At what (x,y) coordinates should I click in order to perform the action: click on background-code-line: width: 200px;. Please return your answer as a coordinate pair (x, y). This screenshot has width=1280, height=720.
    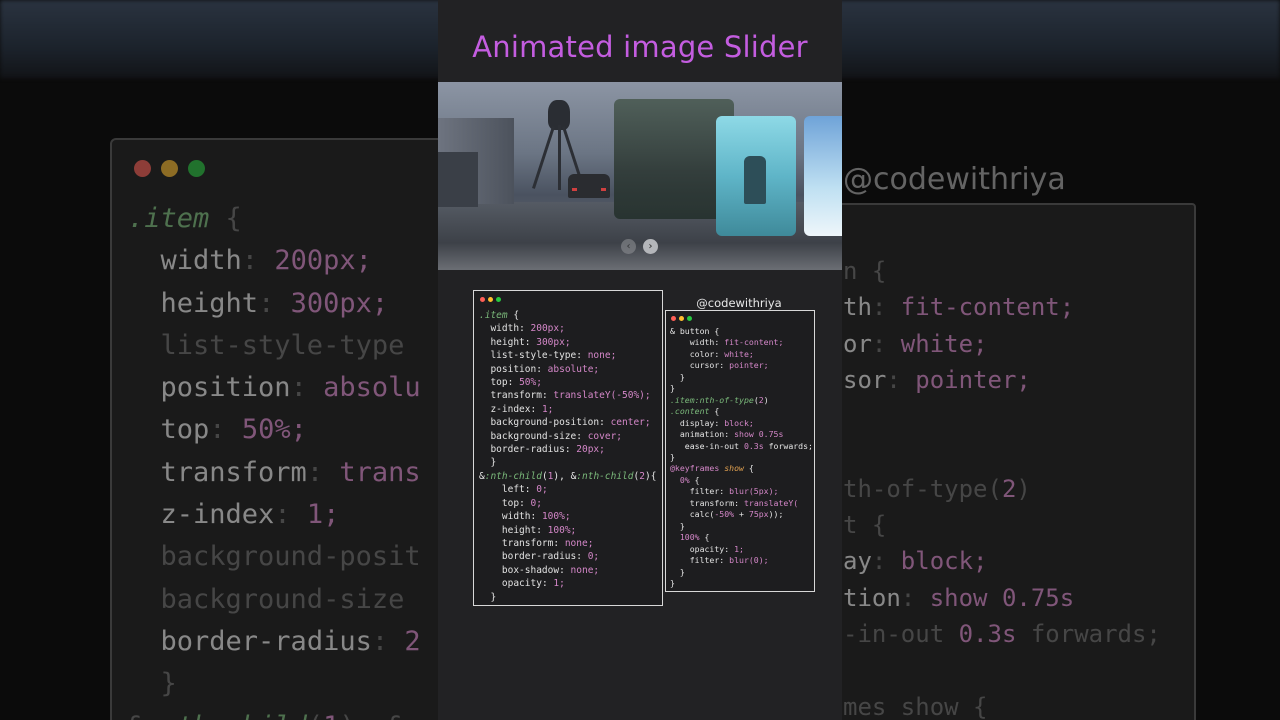
    Looking at the image, I should click on (266, 261).